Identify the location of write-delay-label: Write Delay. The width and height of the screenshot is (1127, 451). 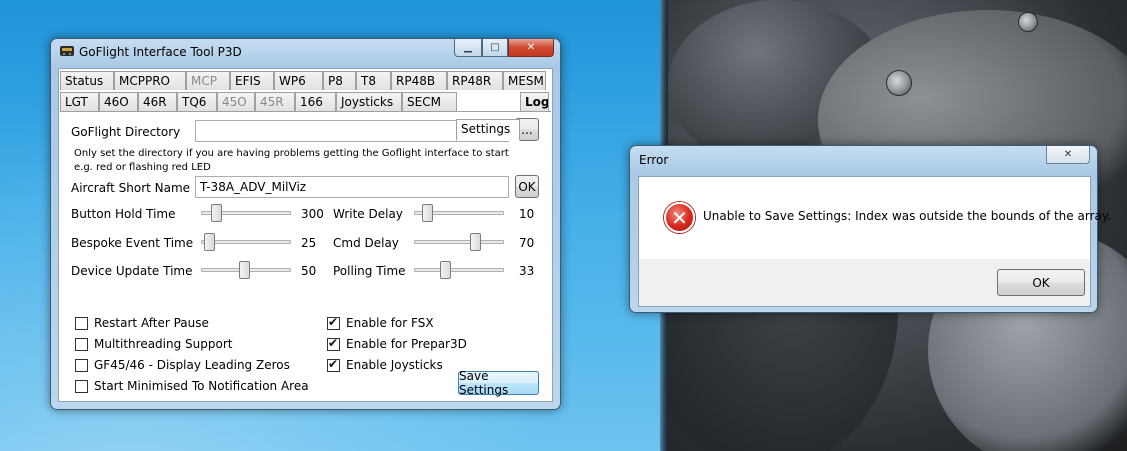
(368, 214).